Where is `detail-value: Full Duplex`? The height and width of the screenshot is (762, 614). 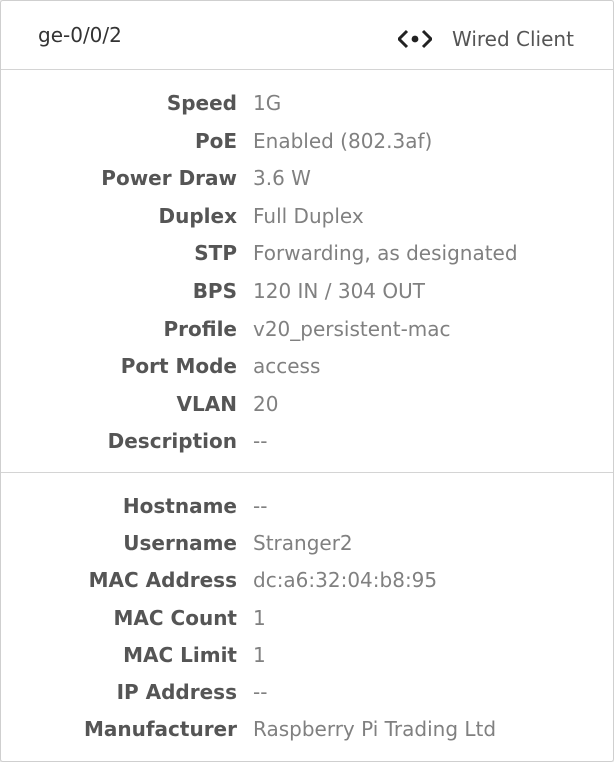
detail-value: Full Duplex is located at coordinates (308, 215).